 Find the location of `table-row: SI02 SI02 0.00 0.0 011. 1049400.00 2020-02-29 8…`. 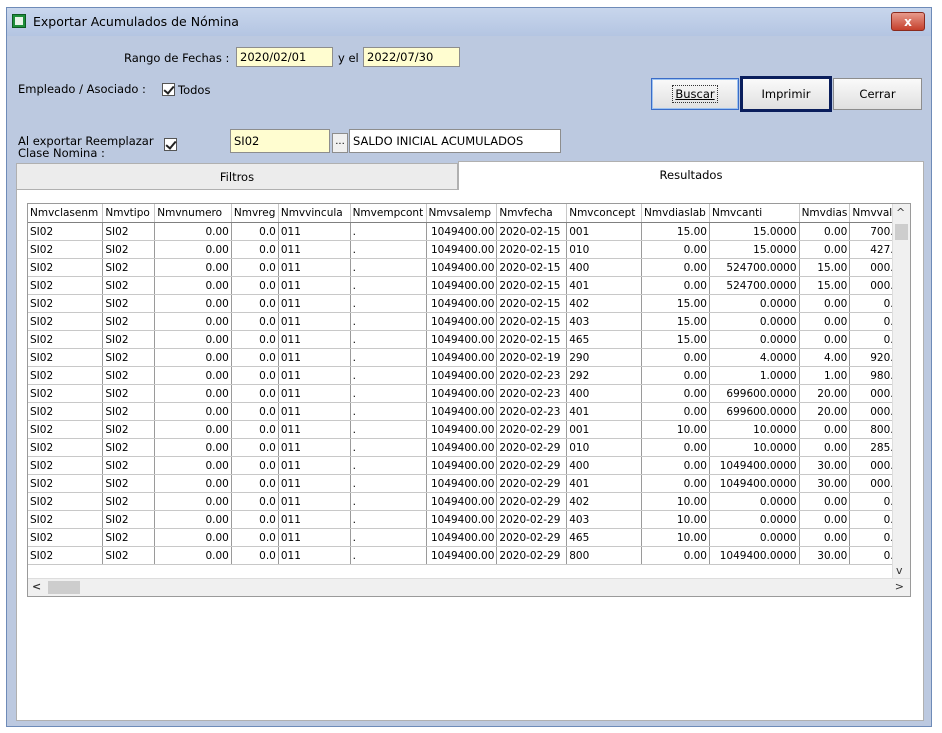

table-row: SI02 SI02 0.00 0.0 011. 1049400.00 2020-02-29 8… is located at coordinates (469, 555).